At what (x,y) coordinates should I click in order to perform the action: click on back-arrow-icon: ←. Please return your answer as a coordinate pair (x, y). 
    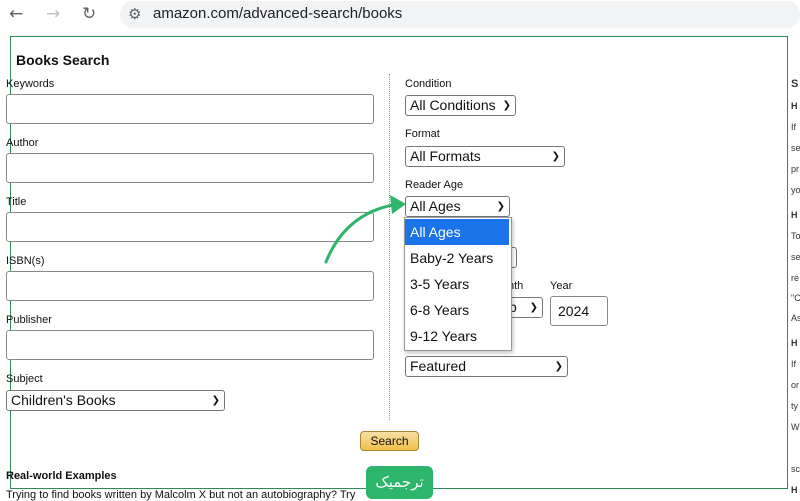
    Looking at the image, I should click on (16, 14).